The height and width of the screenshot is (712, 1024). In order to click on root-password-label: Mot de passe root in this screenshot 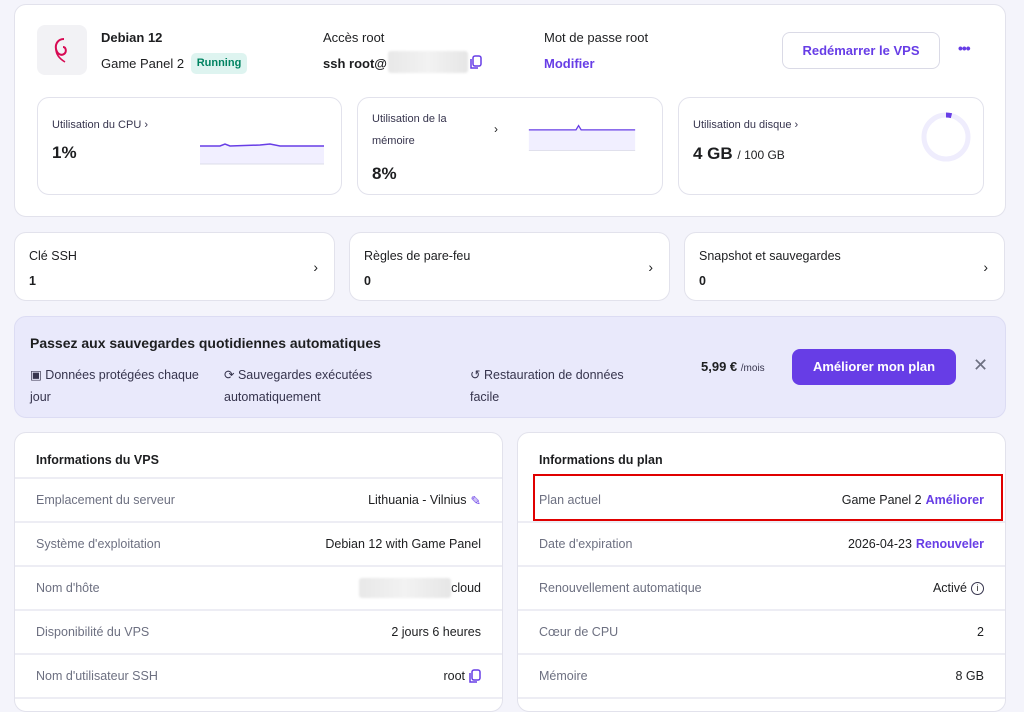, I will do `click(596, 37)`.